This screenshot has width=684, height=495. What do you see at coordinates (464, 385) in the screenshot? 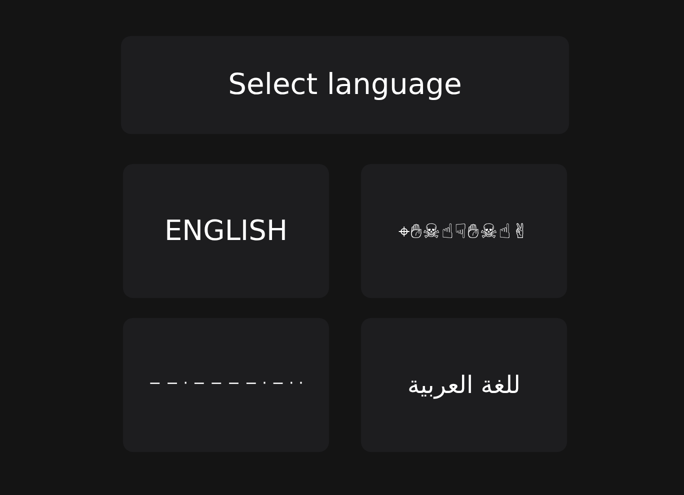
I see `language-button: للغة العربية` at bounding box center [464, 385].